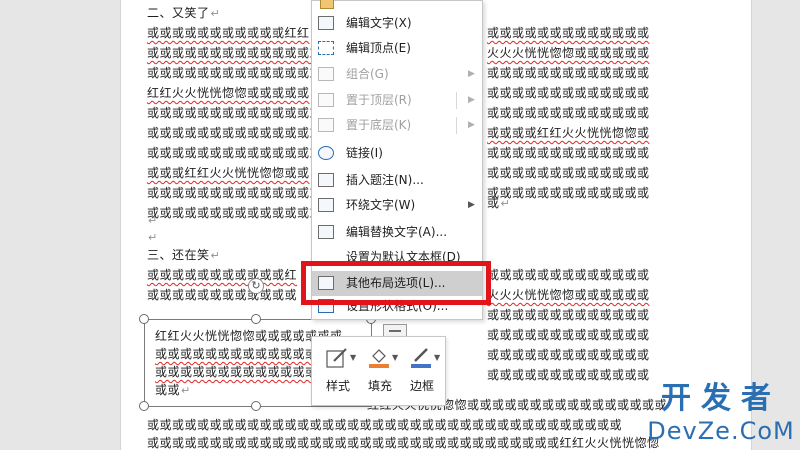 This screenshot has width=800, height=450. What do you see at coordinates (568, 133) in the screenshot?
I see `body-line-right: 或或或或红红火火恍恍惚惚或` at bounding box center [568, 133].